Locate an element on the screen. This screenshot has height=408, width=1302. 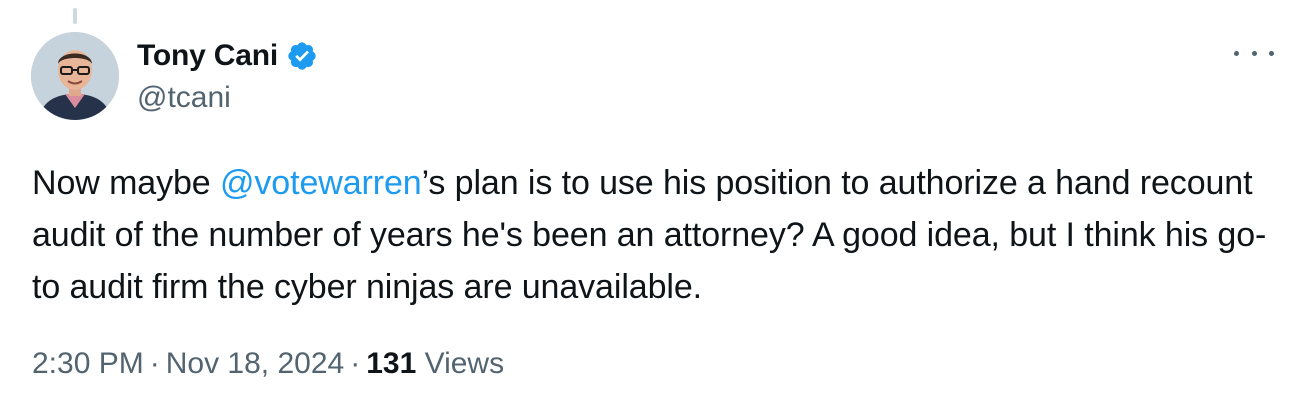
tweet-timestamp-link: 2:30 PM · Nov 18, 2024 is located at coordinates (188, 363).